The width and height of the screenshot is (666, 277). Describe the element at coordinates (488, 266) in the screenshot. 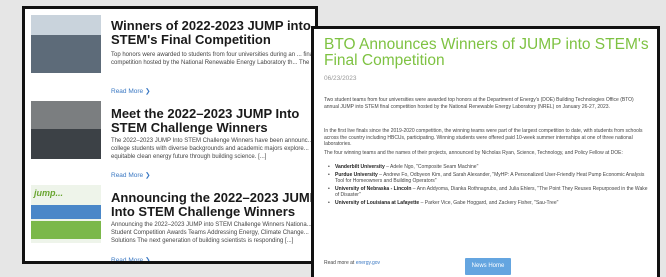

I see `news-home-button: News Home` at that location.